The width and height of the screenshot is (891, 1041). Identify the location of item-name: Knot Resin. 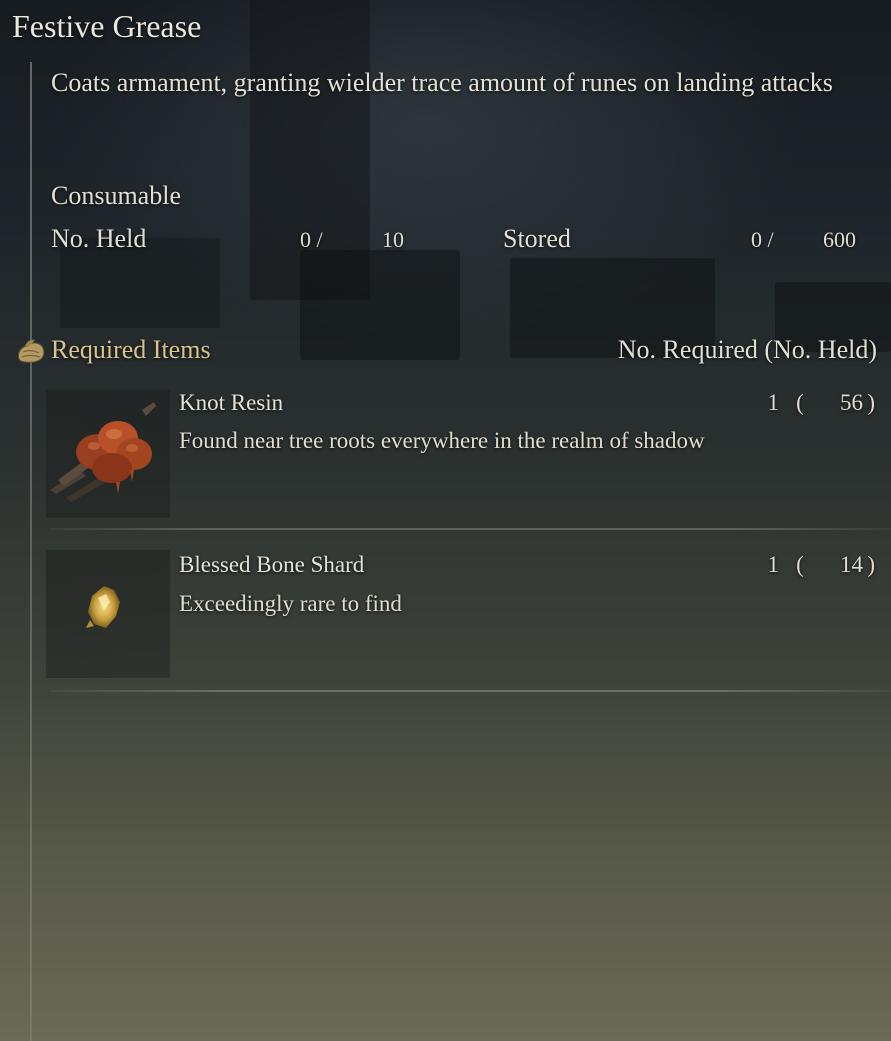
(231, 402).